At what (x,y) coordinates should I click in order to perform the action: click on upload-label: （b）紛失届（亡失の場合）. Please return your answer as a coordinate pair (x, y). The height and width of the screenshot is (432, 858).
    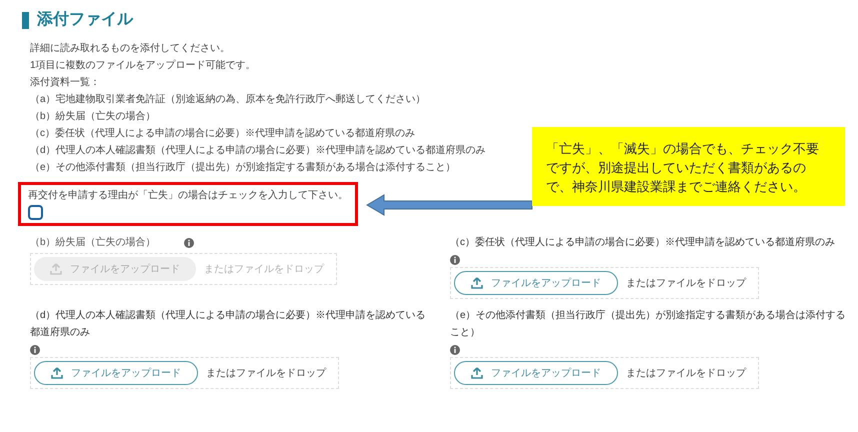
    Looking at the image, I should click on (93, 243).